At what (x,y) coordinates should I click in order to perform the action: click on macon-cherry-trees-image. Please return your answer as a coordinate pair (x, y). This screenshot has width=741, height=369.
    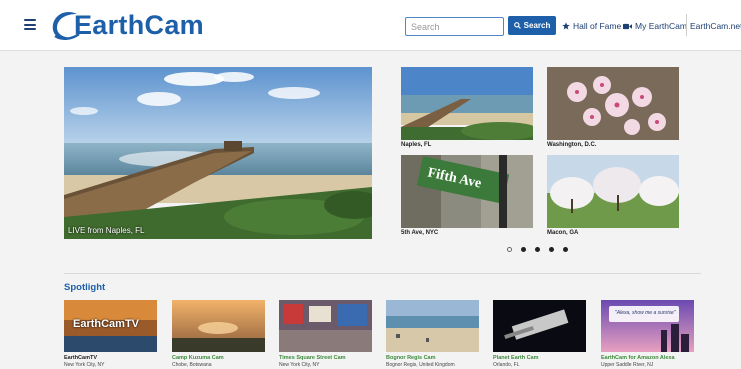
    Looking at the image, I should click on (613, 191).